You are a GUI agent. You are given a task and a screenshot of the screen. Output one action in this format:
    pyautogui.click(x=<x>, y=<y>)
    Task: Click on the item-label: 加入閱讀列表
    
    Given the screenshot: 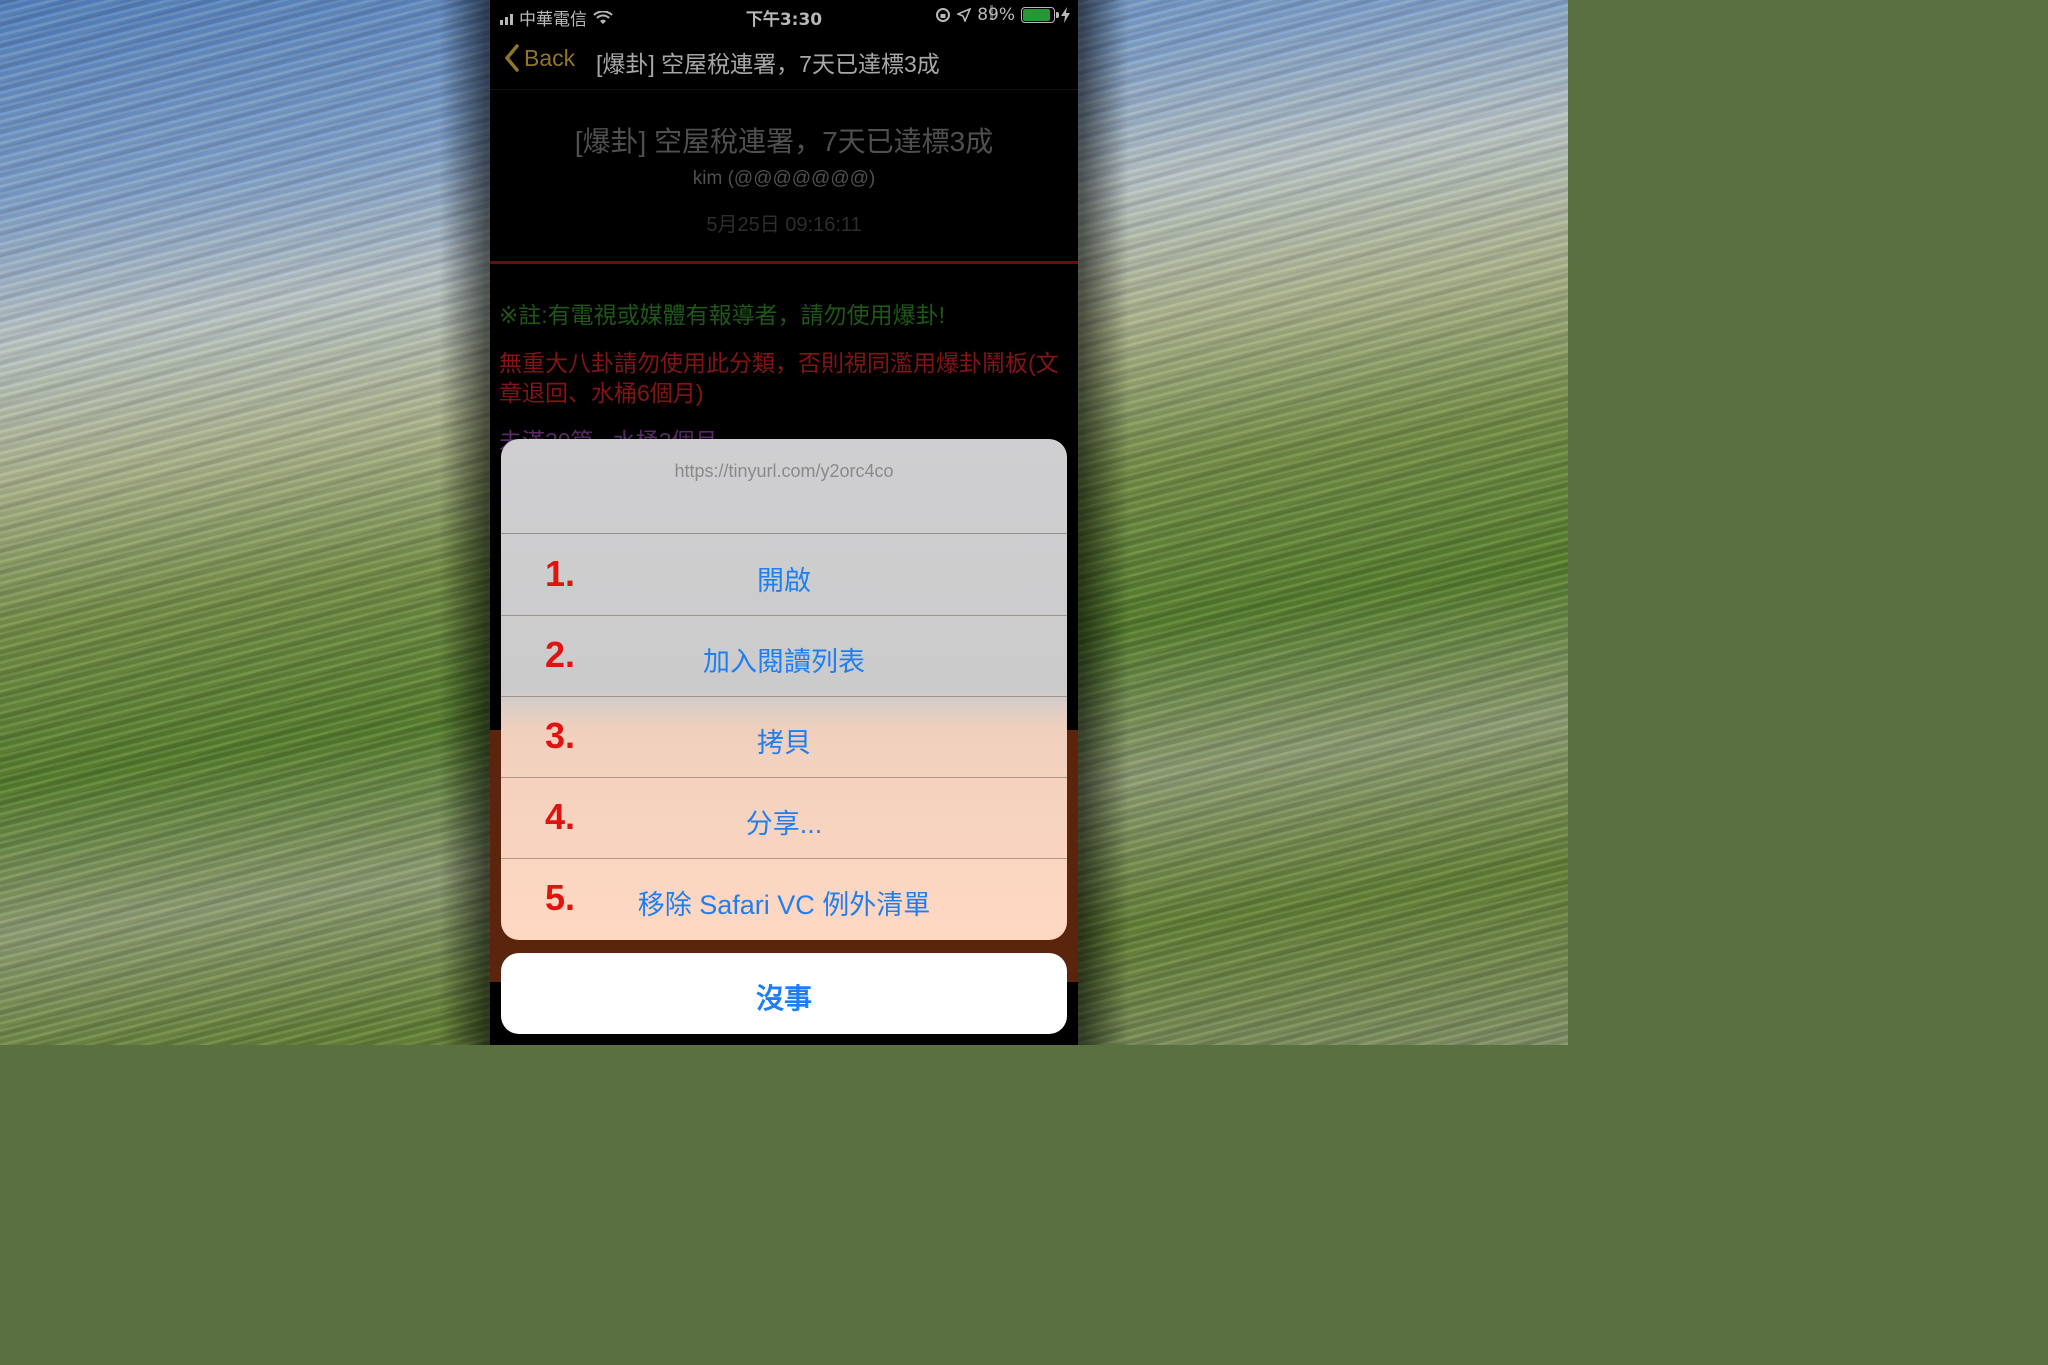 What is the action you would take?
    pyautogui.click(x=784, y=662)
    